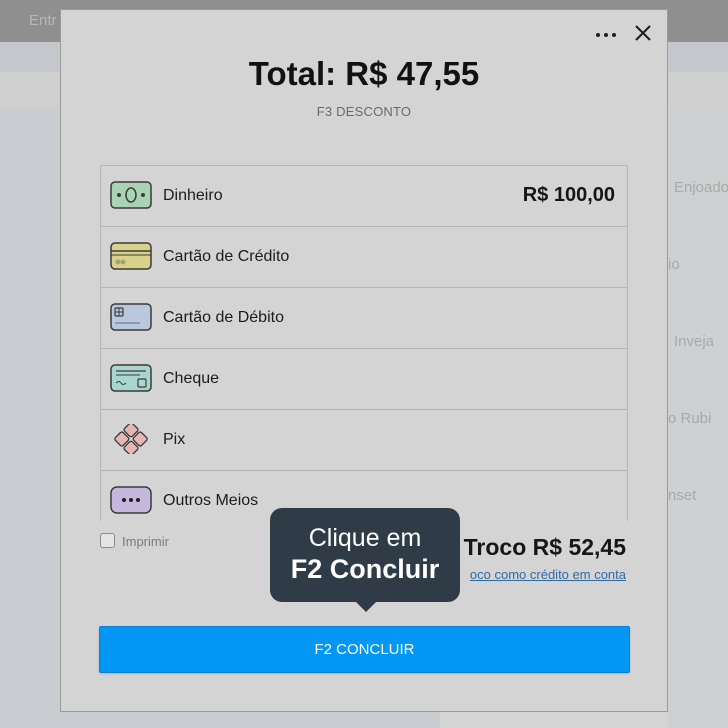 This screenshot has width=728, height=728. Describe the element at coordinates (694, 341) in the screenshot. I see `background-list-item: Inveja` at that location.